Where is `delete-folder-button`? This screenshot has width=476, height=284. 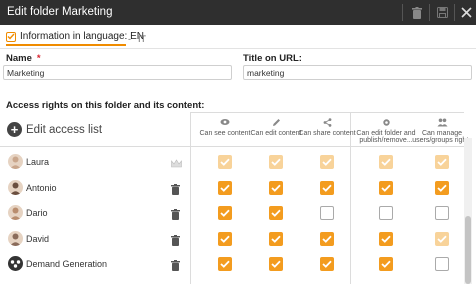 delete-folder-button is located at coordinates (417, 12).